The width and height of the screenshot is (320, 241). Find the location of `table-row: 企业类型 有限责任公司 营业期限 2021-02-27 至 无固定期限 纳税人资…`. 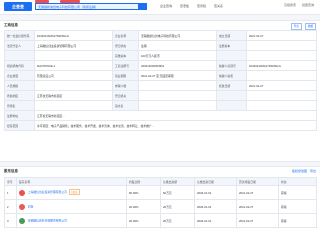

table-row: 企业类型 有限责任公司 营业期限 2021-02-27 至 无固定期限 纳税人资… is located at coordinates (160, 75).